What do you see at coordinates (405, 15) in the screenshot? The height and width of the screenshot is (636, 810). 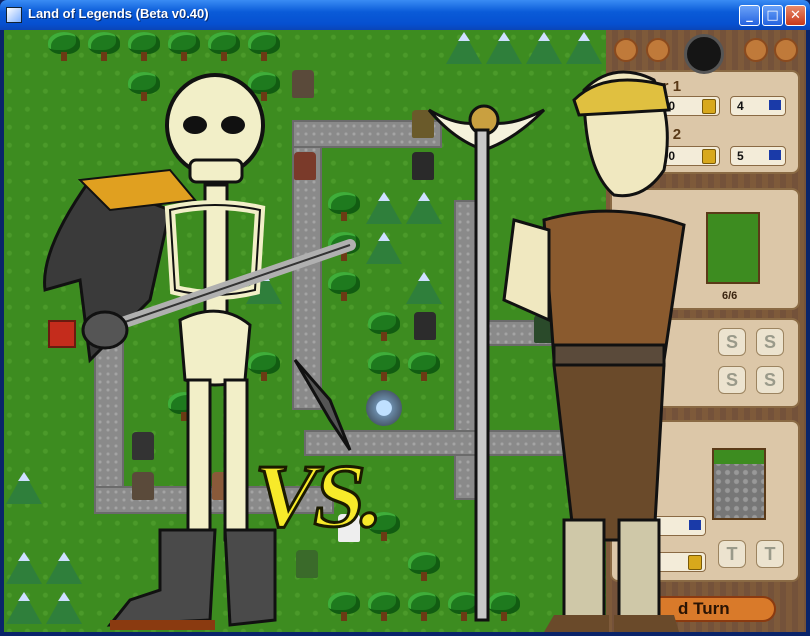 I see `title-bar: Land of Legends (Beta v0.40) _ □ ✕` at bounding box center [405, 15].